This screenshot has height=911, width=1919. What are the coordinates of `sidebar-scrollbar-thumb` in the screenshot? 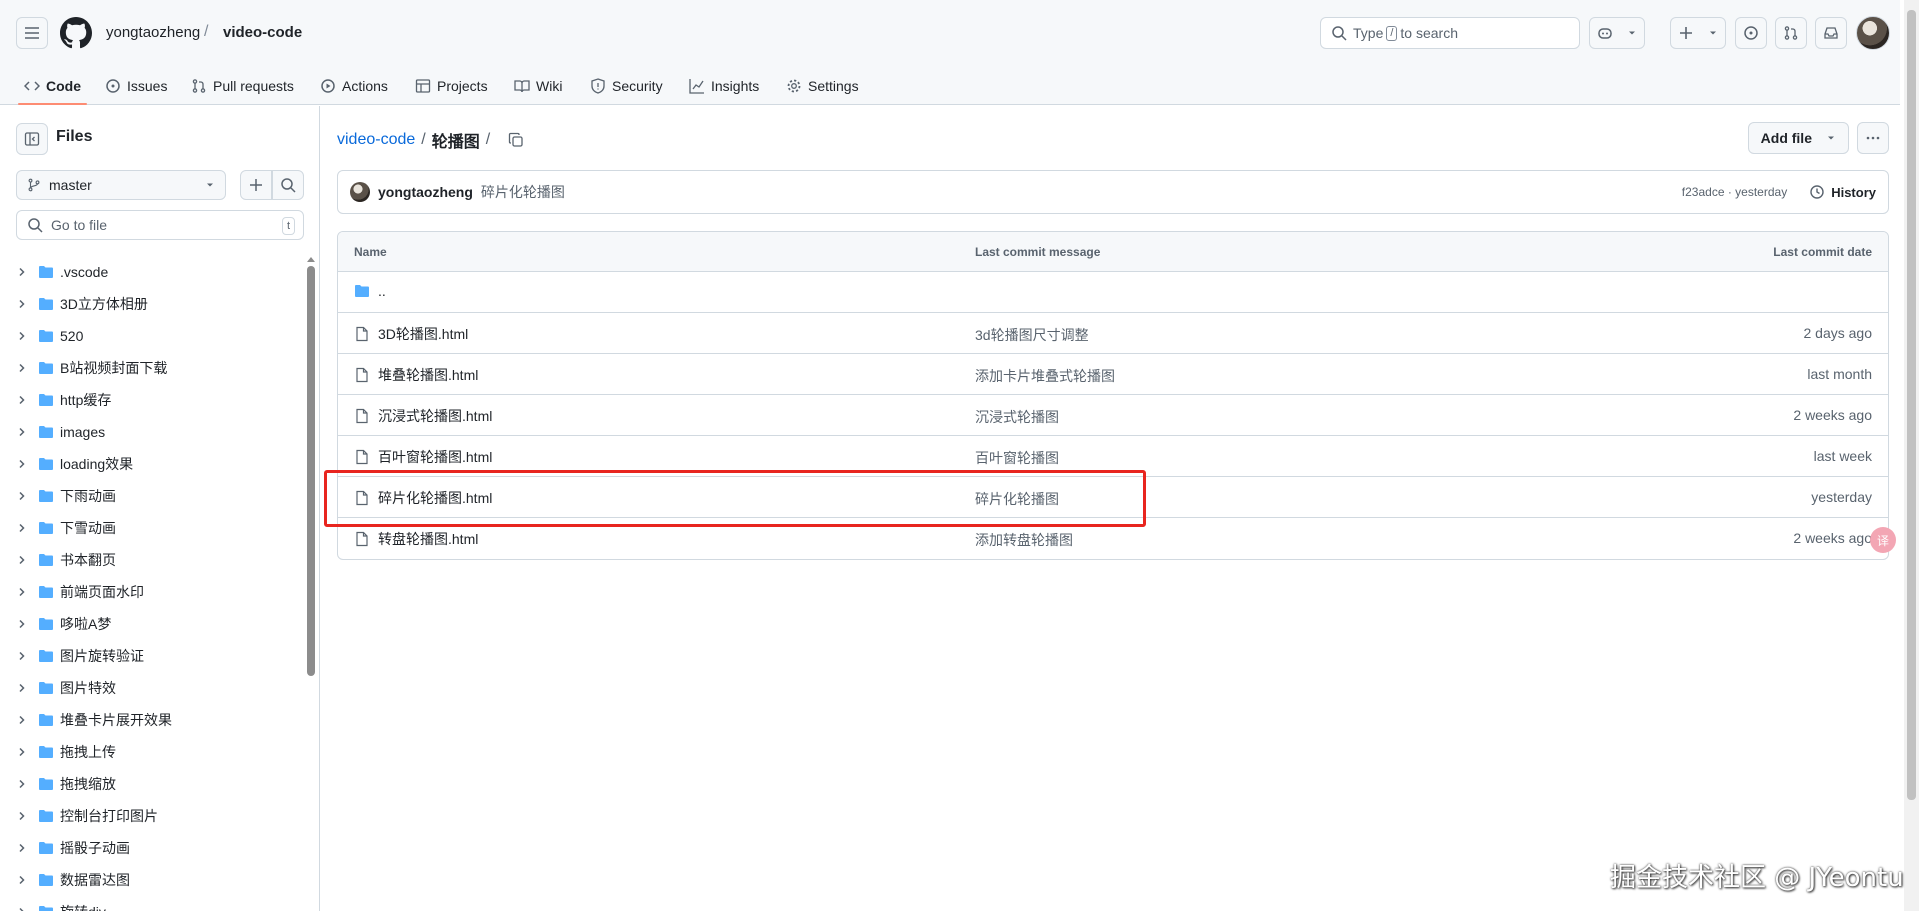 It's located at (311, 471).